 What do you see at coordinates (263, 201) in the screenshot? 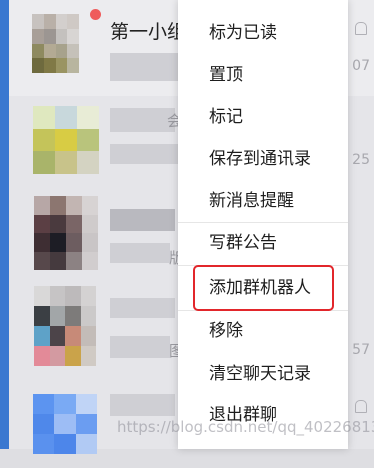
I see `menu-item-new-message-alert: 新消息提醒` at bounding box center [263, 201].